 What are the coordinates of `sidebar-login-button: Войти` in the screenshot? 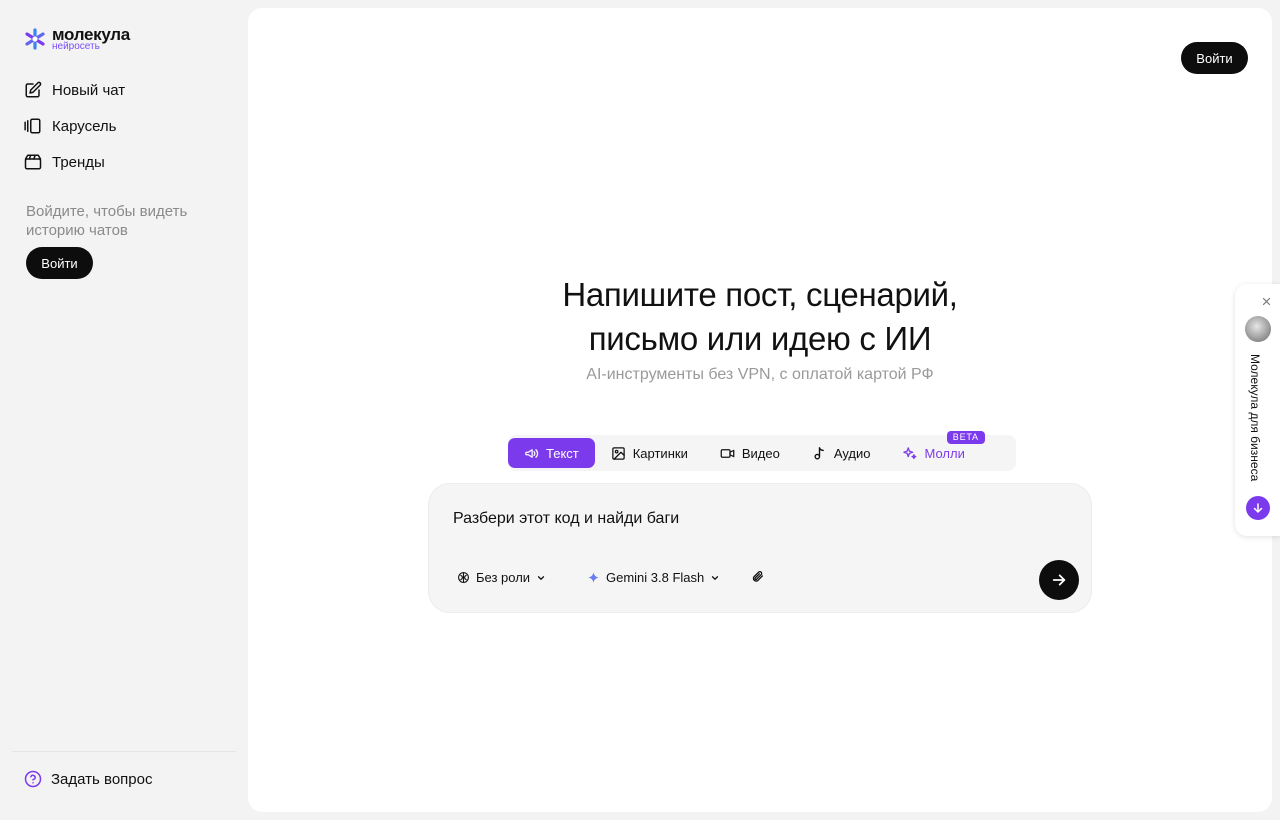 It's located at (59, 263).